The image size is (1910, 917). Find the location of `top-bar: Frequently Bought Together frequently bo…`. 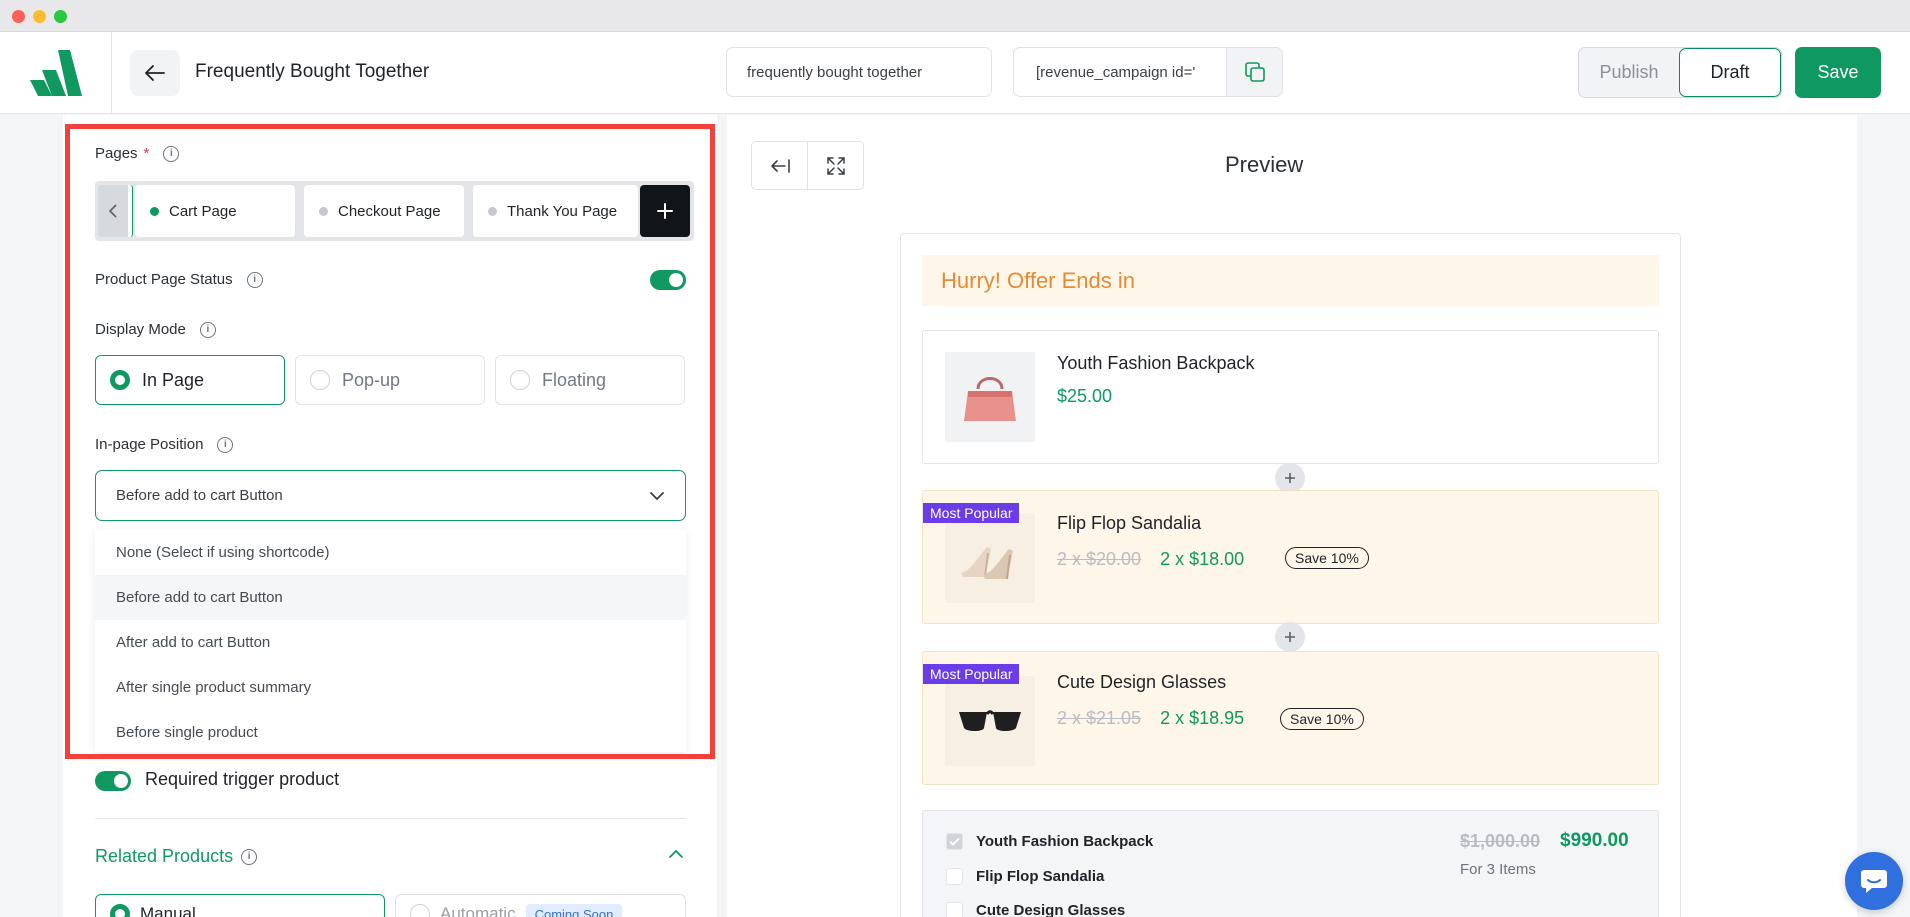

top-bar: Frequently Bought Together frequently bo… is located at coordinates (955, 73).